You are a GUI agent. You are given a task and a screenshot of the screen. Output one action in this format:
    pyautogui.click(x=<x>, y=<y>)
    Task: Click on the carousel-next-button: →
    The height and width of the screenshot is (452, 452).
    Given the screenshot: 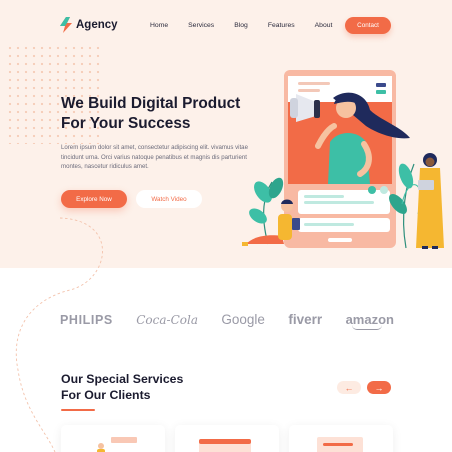 What is the action you would take?
    pyautogui.click(x=379, y=387)
    